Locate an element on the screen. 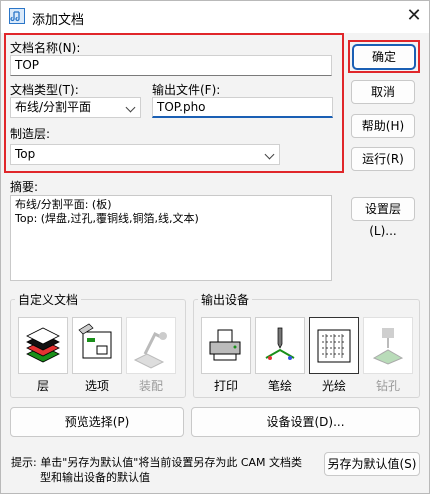 The width and height of the screenshot is (430, 494). save-default-button: 另存为默认值(S) is located at coordinates (372, 464).